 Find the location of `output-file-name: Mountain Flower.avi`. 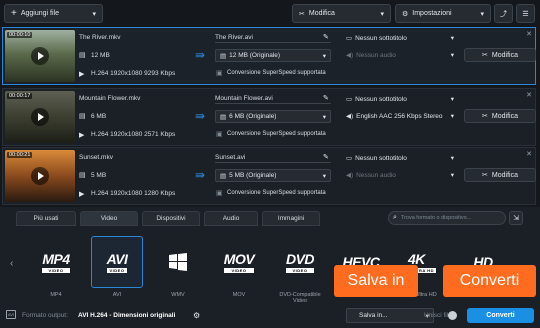

output-file-name: Mountain Flower.avi is located at coordinates (244, 98).